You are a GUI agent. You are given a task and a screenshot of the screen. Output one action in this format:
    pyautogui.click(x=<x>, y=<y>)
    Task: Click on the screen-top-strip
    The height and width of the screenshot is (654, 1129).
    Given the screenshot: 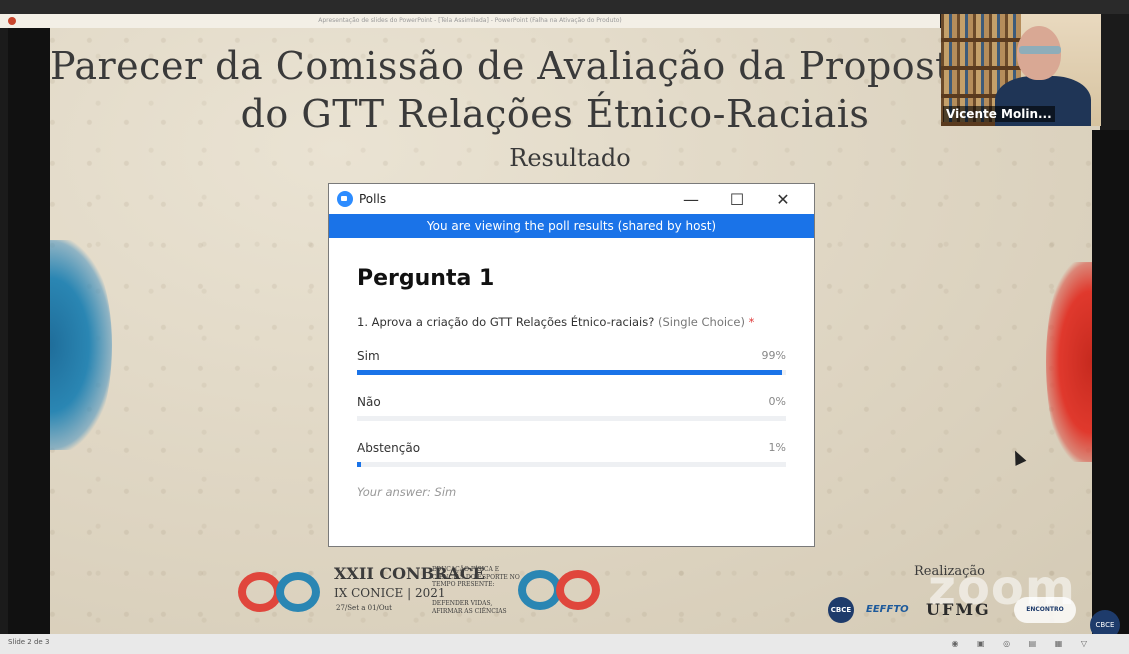 What is the action you would take?
    pyautogui.click(x=564, y=7)
    